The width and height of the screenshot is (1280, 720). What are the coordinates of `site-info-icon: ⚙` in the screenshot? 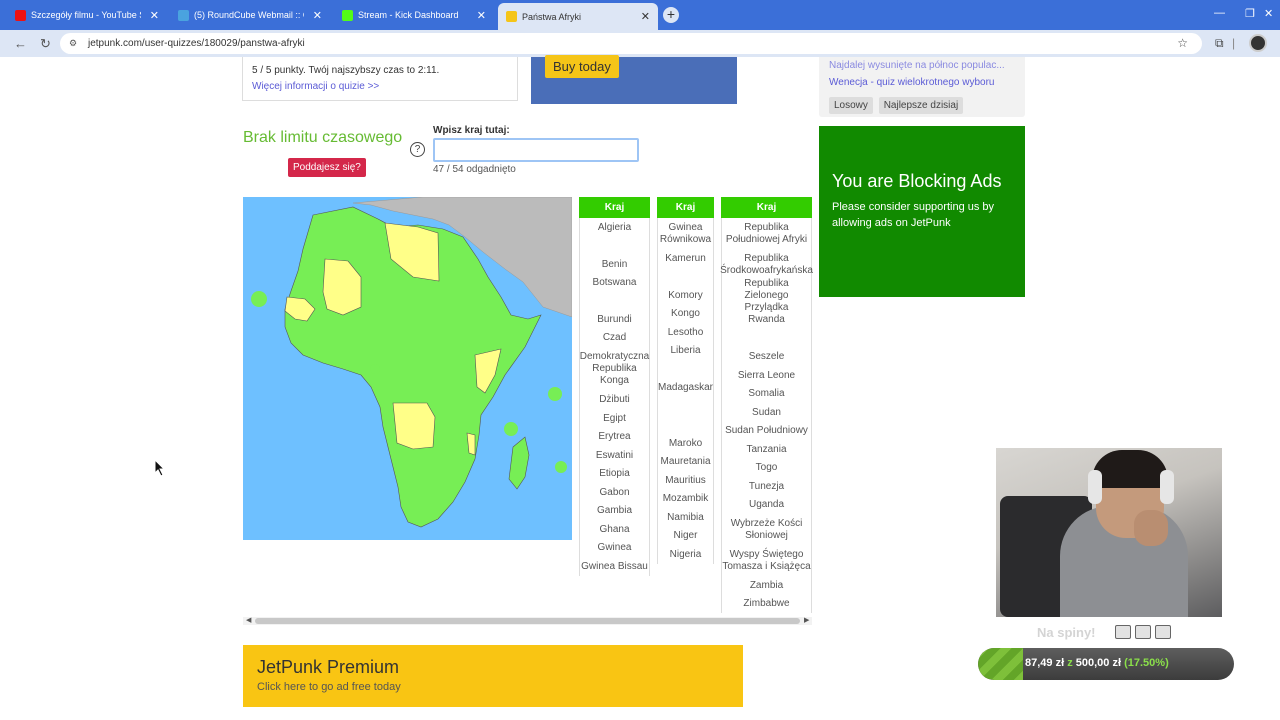 It's located at (73, 43).